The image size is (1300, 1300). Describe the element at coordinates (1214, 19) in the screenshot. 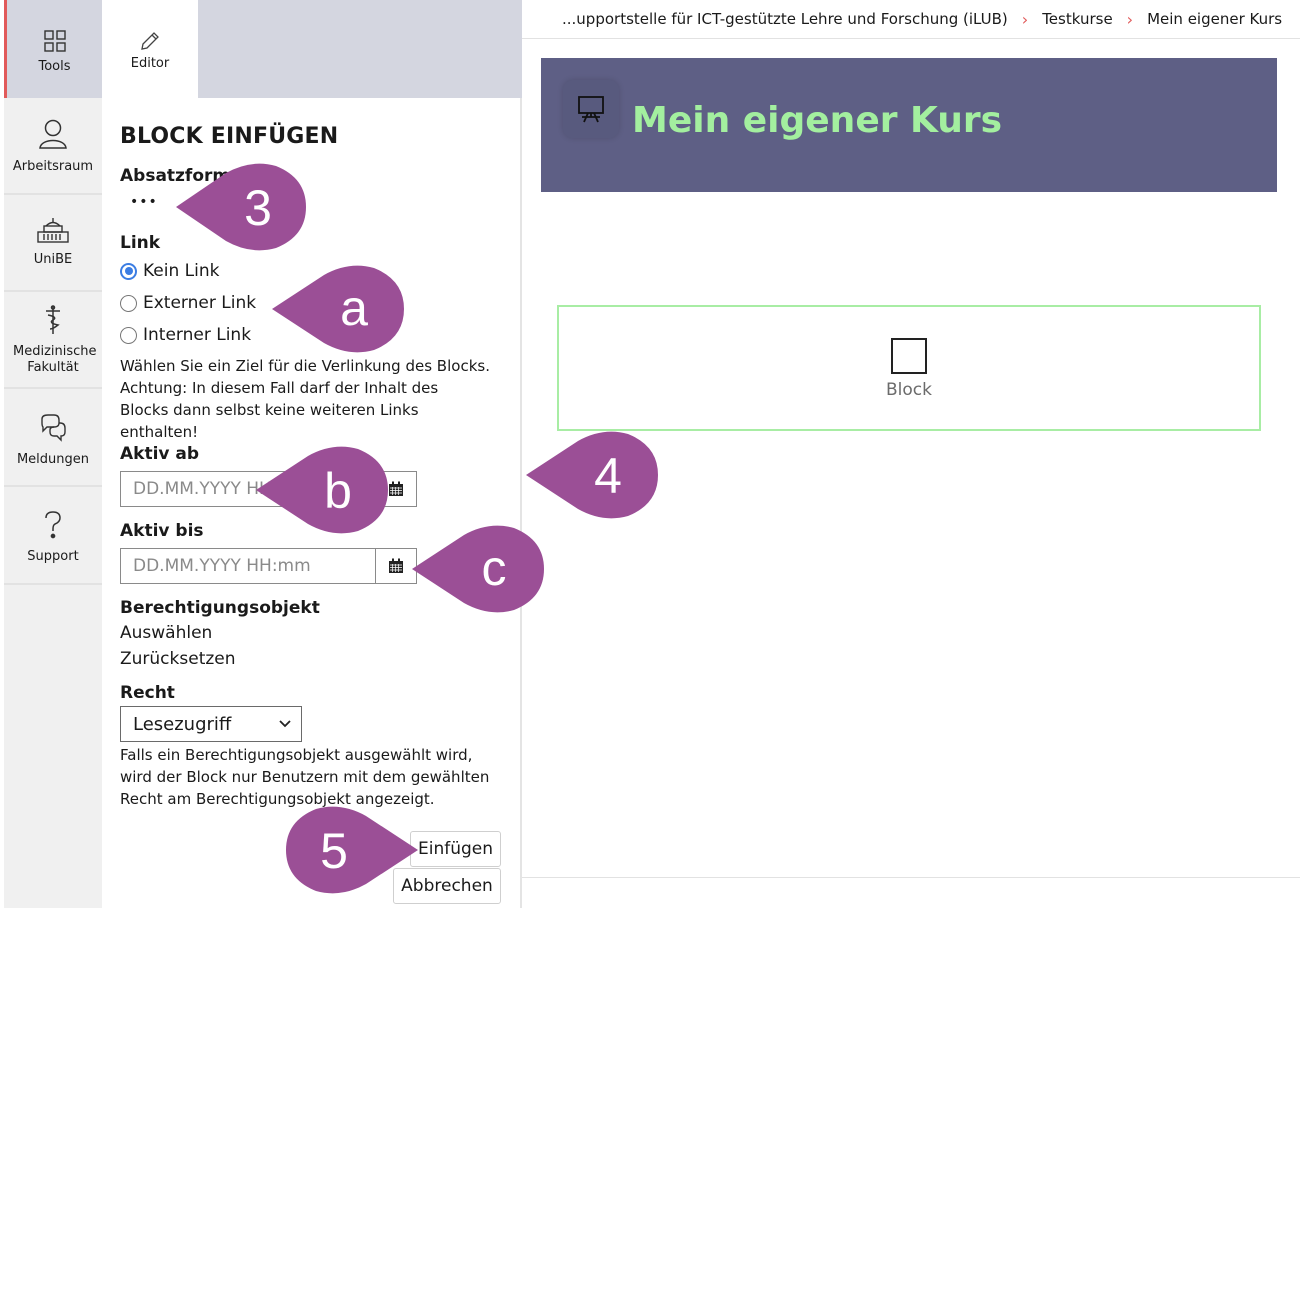

I see `breadcrumb-item: Mein eigener Kurs` at that location.